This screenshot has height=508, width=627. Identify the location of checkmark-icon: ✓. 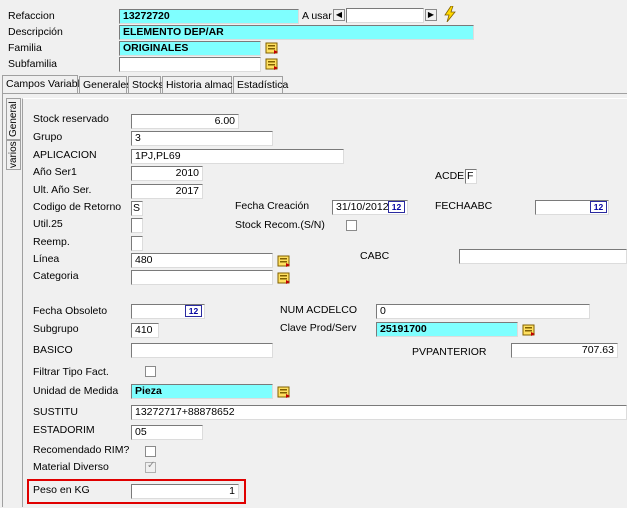
(151, 465).